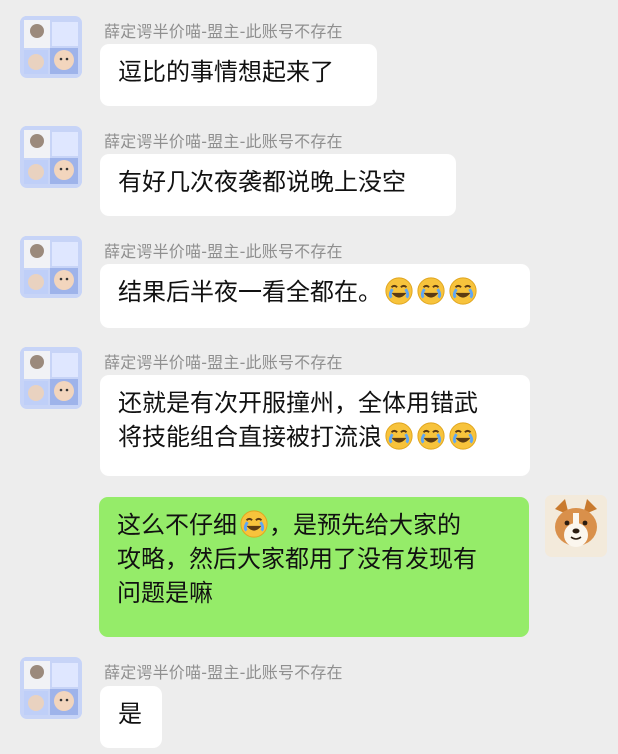  What do you see at coordinates (165, 593) in the screenshot?
I see `message-text: 问题是嘛` at bounding box center [165, 593].